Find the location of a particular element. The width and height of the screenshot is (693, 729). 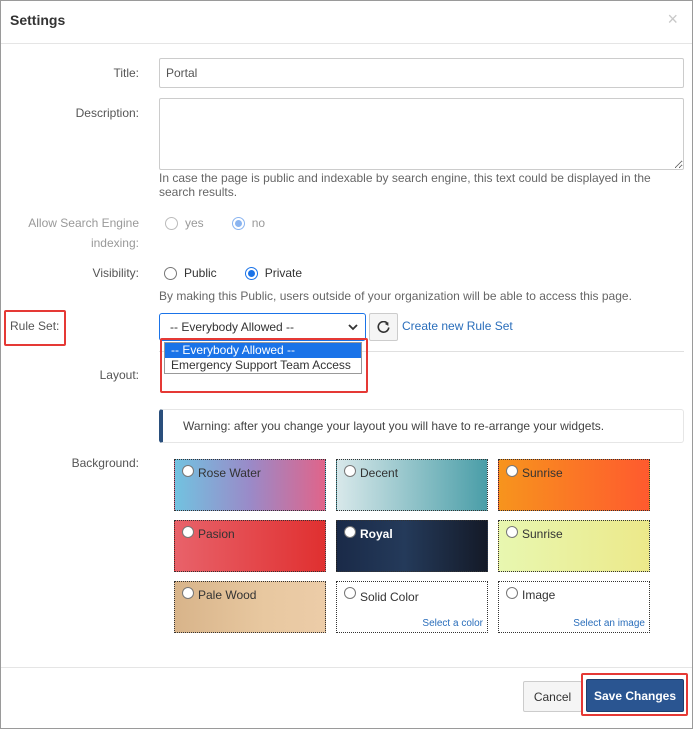

close-icon: × is located at coordinates (672, 19).